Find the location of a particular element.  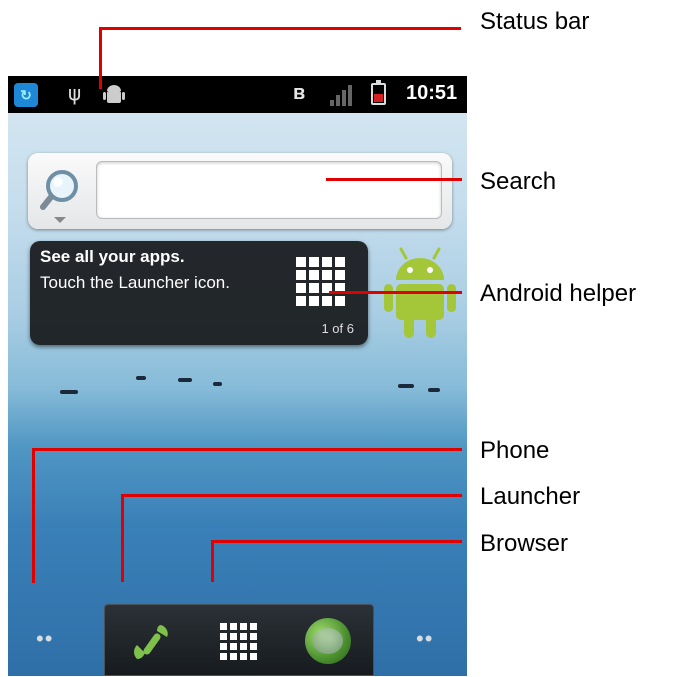

dock-bar is located at coordinates (239, 640).